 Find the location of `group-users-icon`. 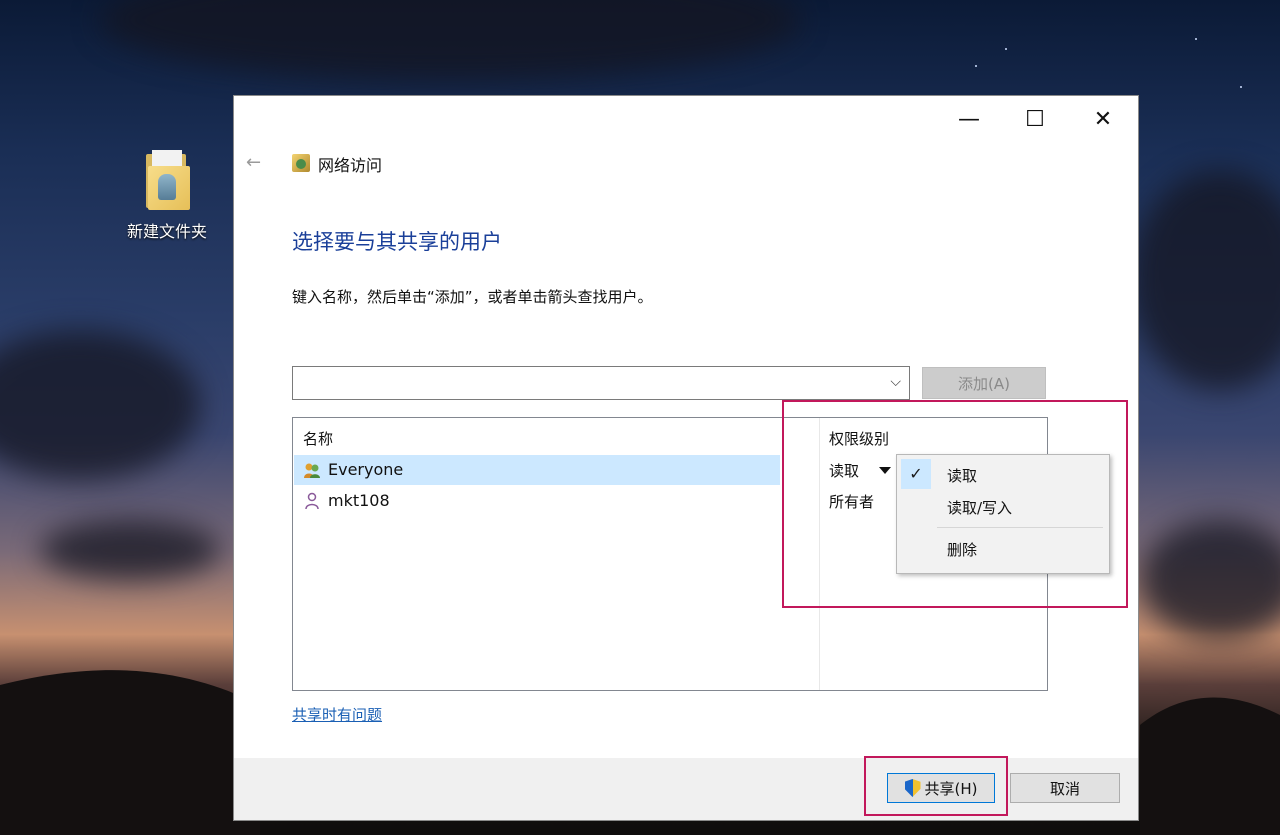

group-users-icon is located at coordinates (312, 470).